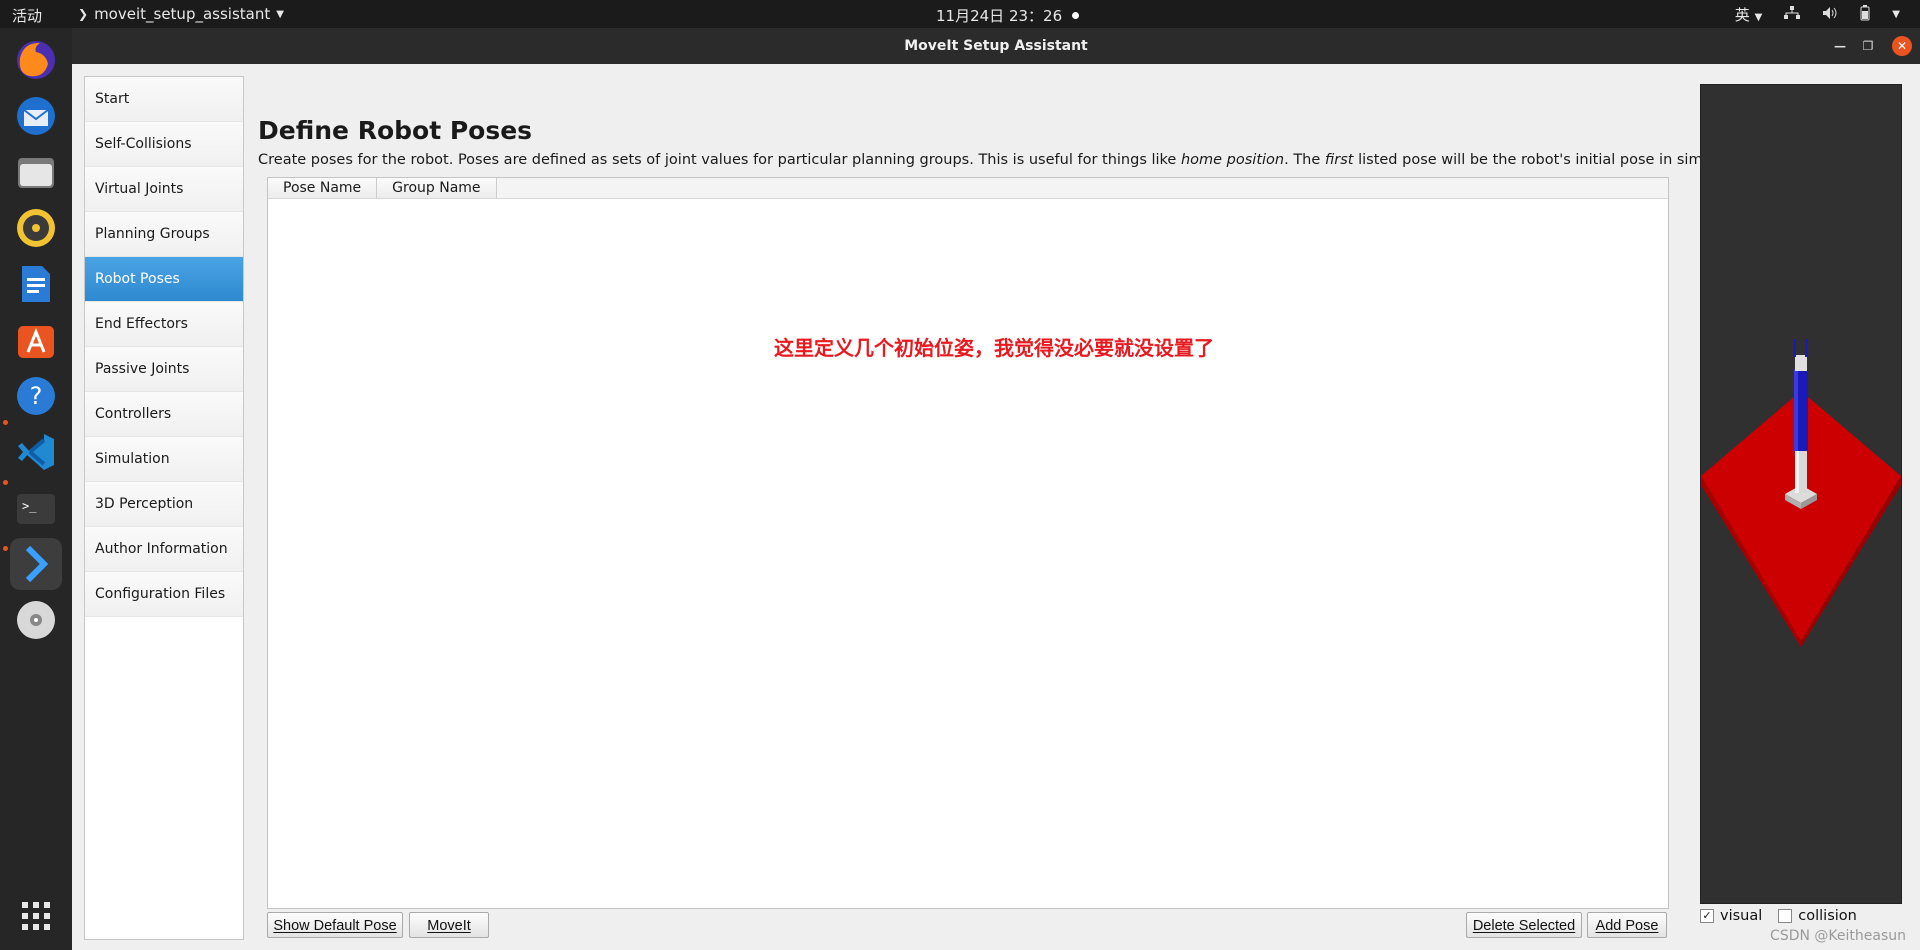 This screenshot has width=1920, height=950. Describe the element at coordinates (36, 228) in the screenshot. I see `rhythmbox-icon` at that location.